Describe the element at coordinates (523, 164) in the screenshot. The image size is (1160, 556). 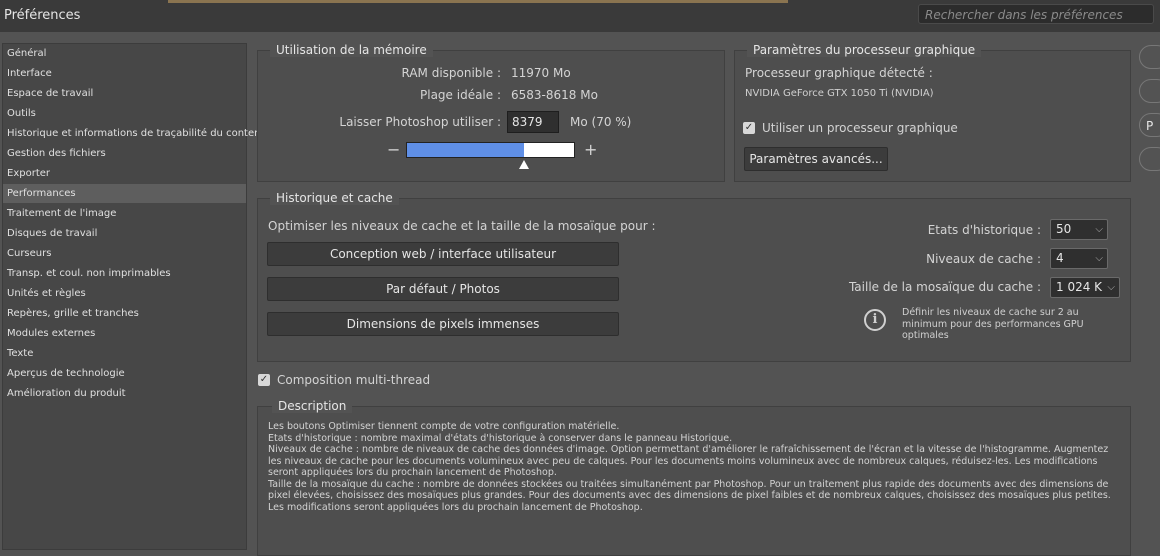
I see `memory-slider-handle` at that location.